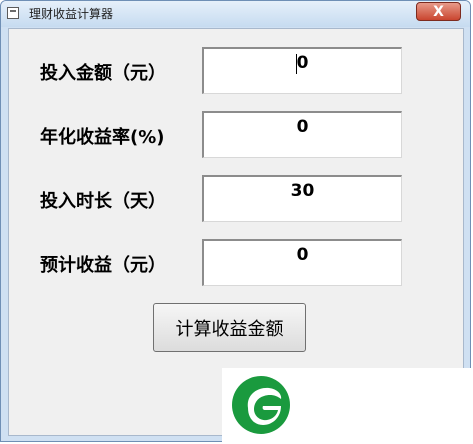 This screenshot has width=473, height=444. What do you see at coordinates (302, 63) in the screenshot?
I see `principal-value: 0` at bounding box center [302, 63].